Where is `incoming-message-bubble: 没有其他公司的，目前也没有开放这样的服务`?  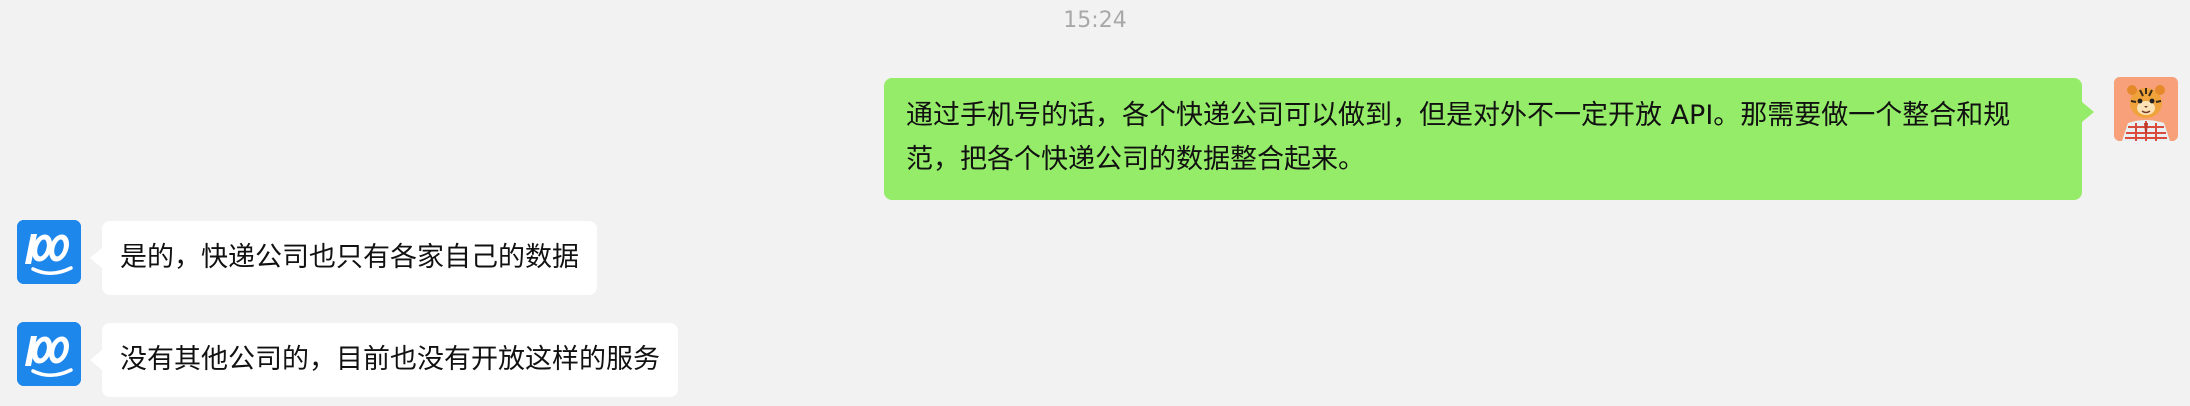
incoming-message-bubble: 没有其他公司的，目前也没有开放这样的服务 is located at coordinates (384, 360).